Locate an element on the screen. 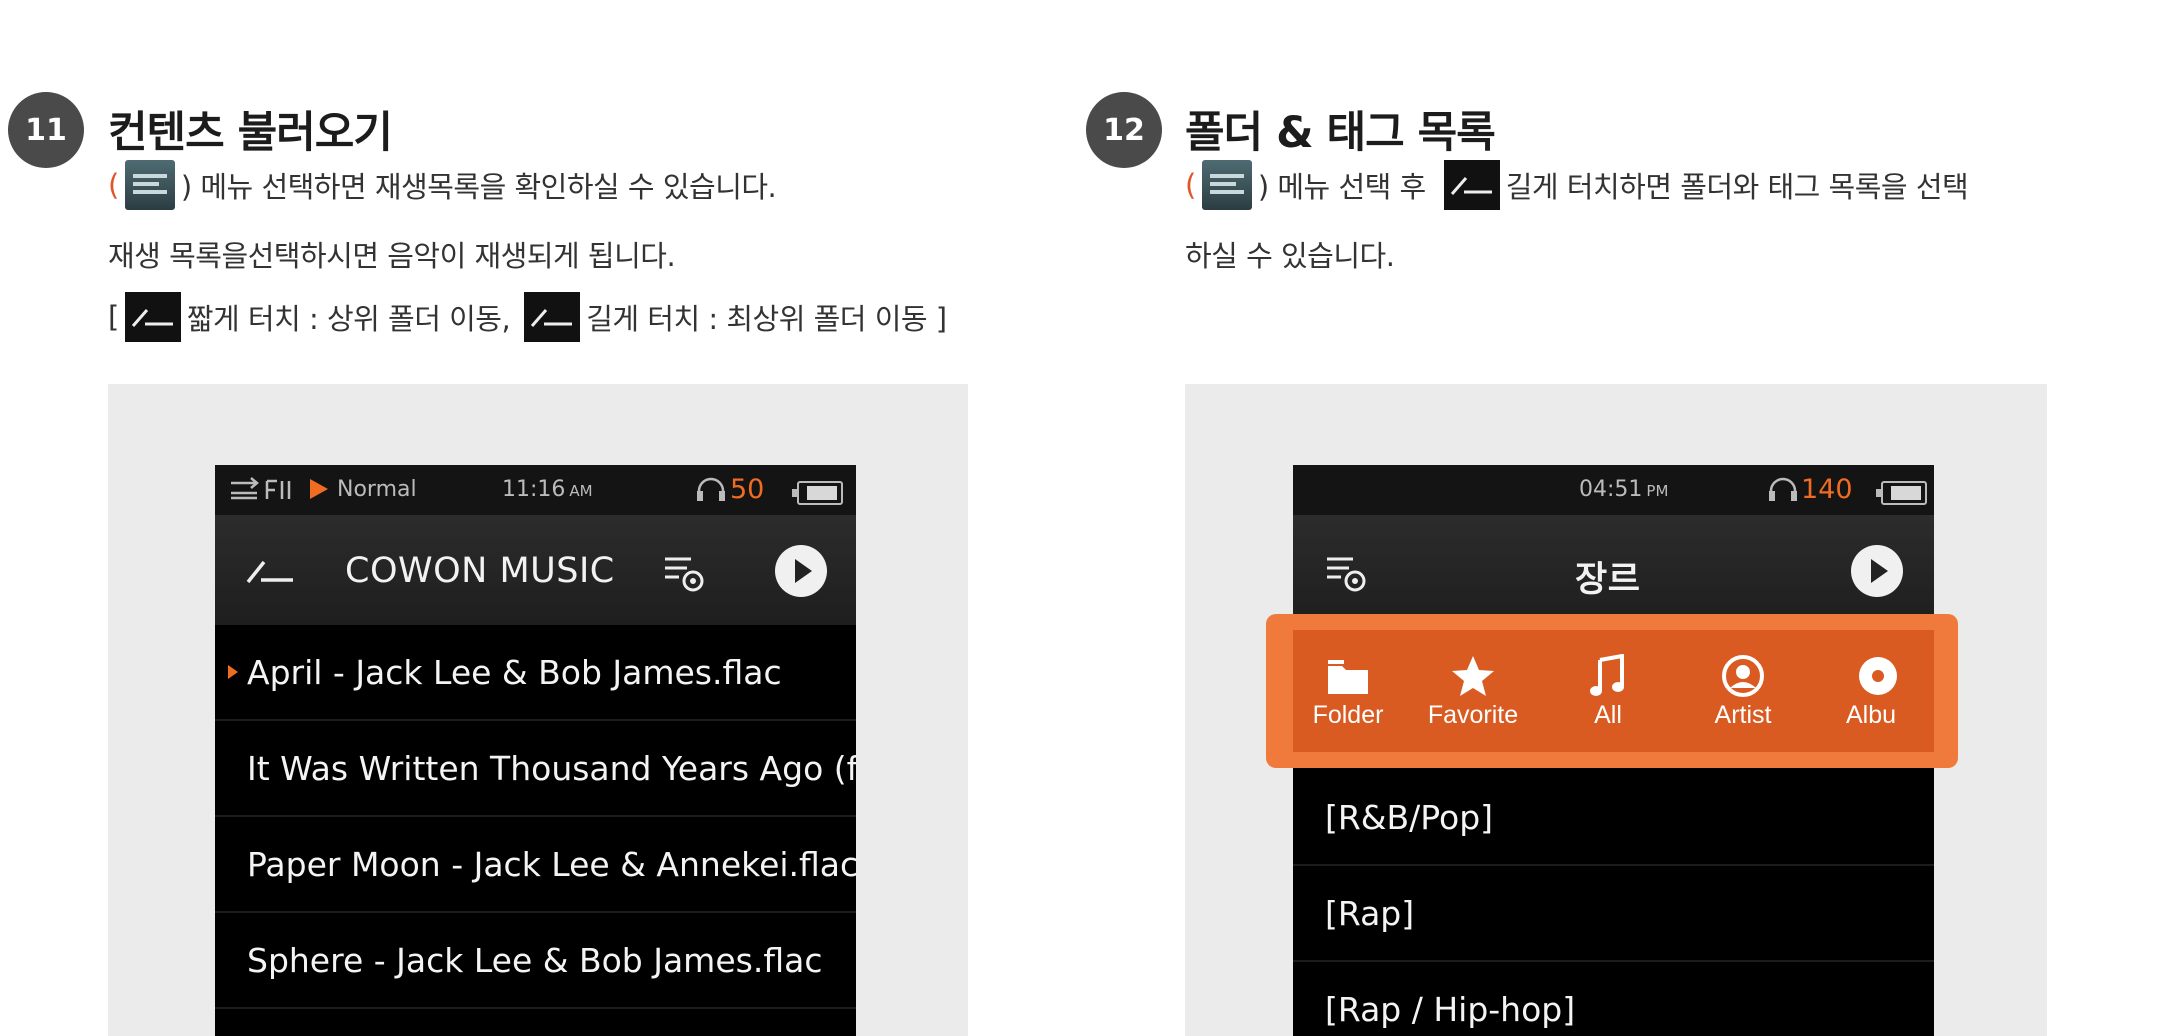 Image resolution: width=2160 pixels, height=1036 pixels. volume-level: 140 is located at coordinates (1827, 489).